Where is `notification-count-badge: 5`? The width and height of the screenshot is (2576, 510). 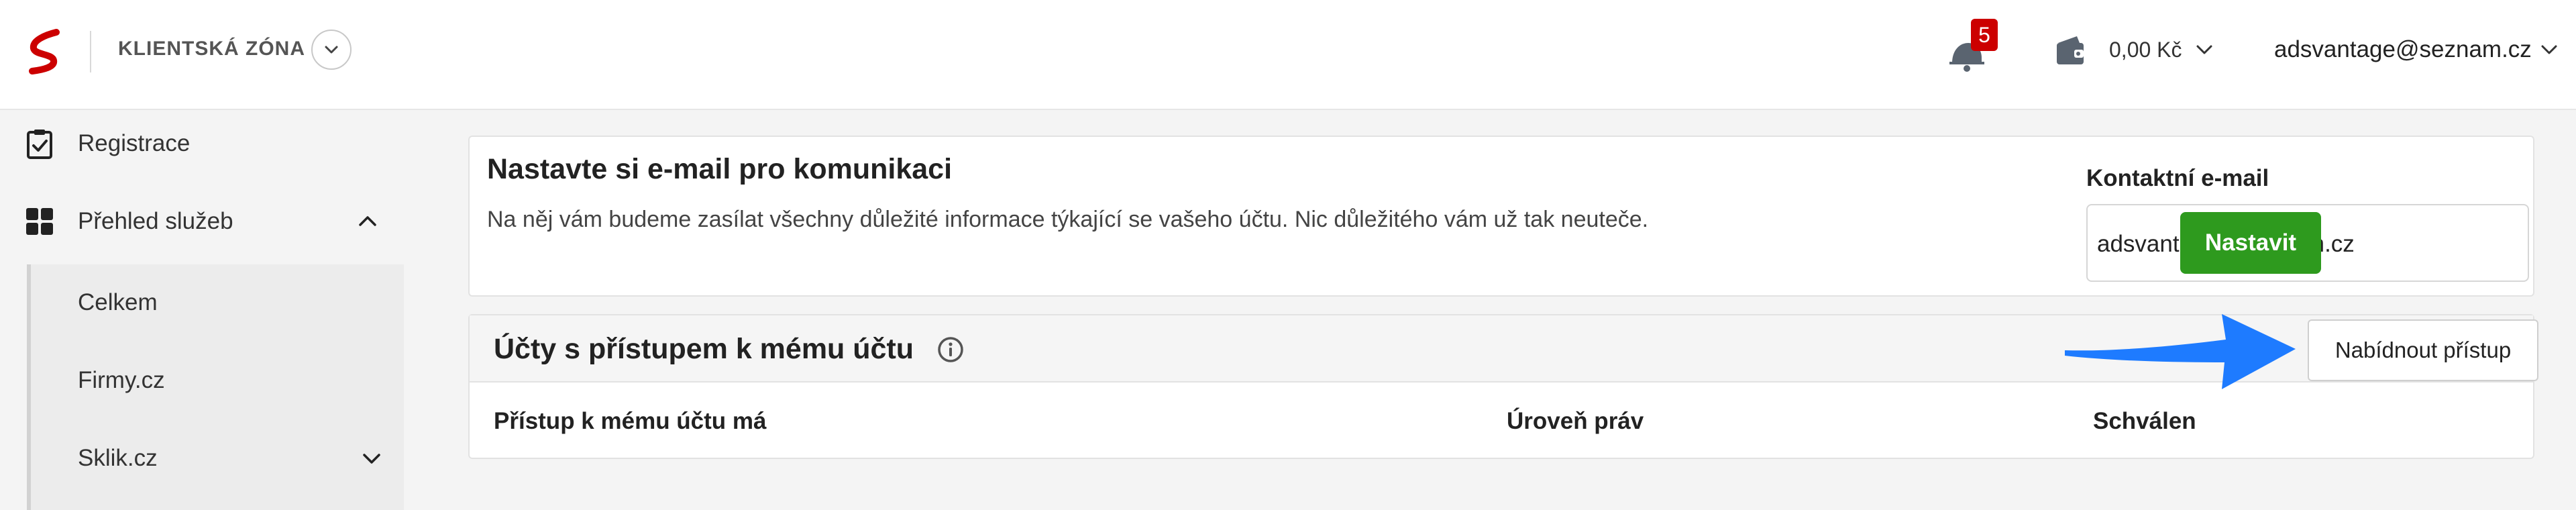
notification-count-badge: 5 is located at coordinates (1984, 35).